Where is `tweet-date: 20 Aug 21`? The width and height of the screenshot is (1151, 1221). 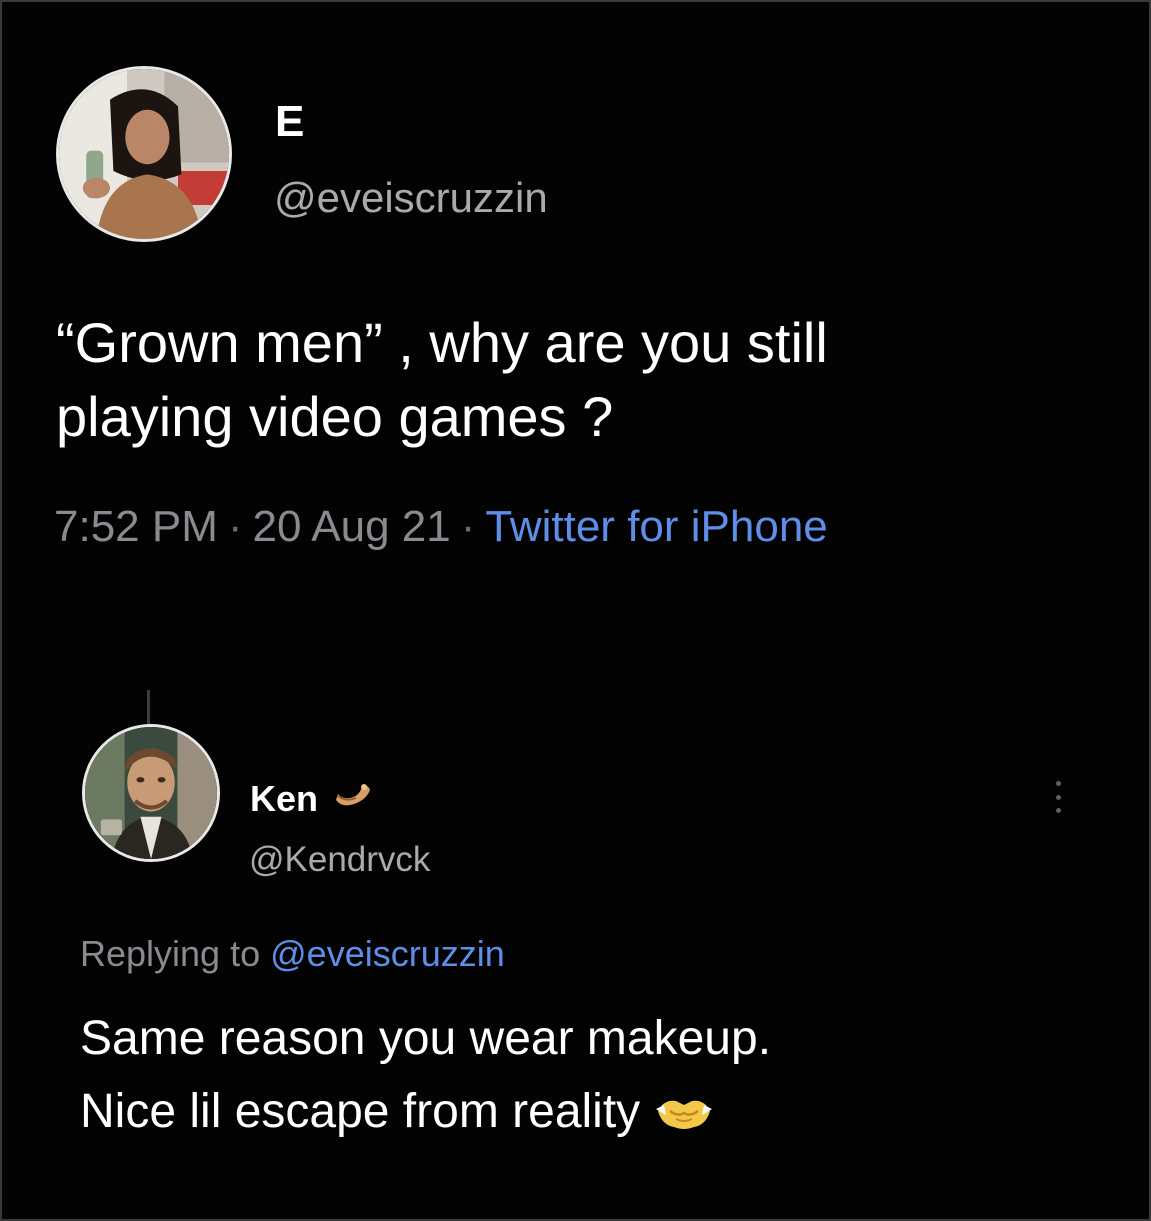
tweet-date: 20 Aug 21 is located at coordinates (352, 526).